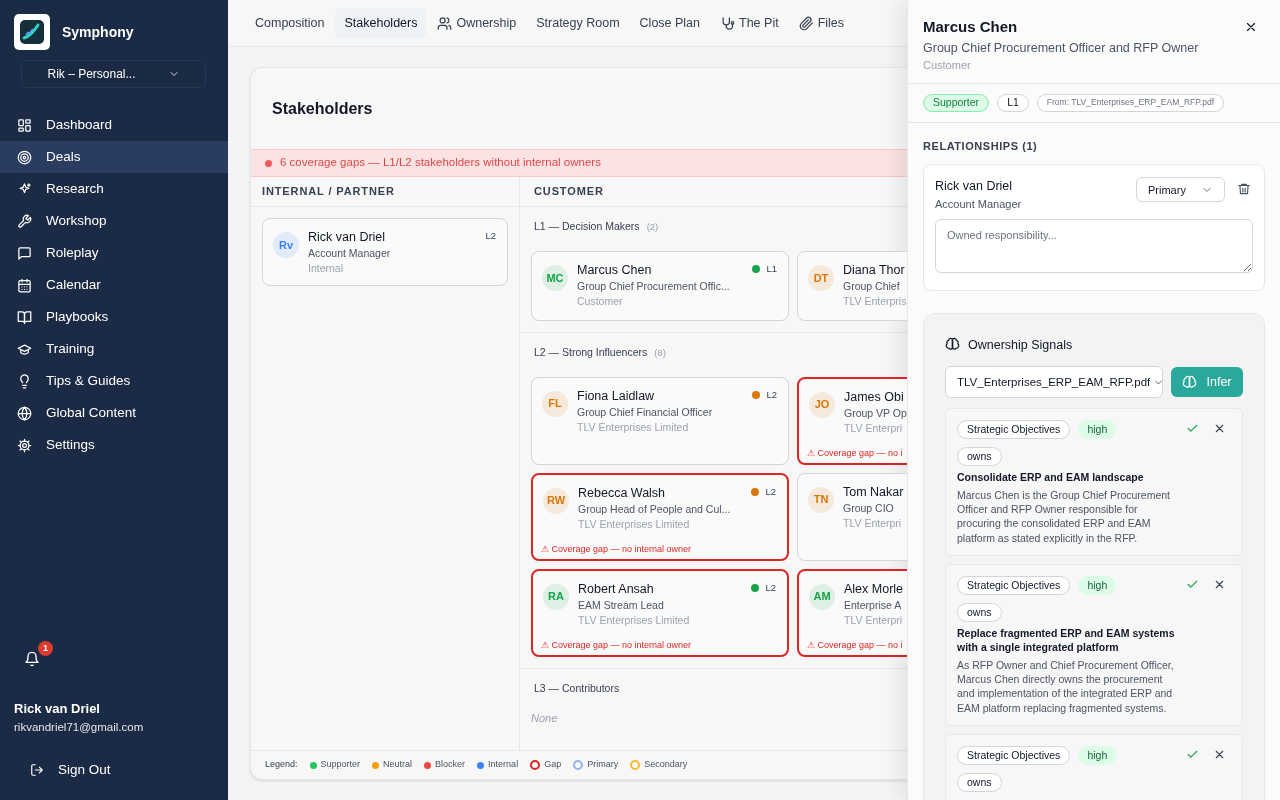 Image resolution: width=1280 pixels, height=800 pixels. What do you see at coordinates (660, 352) in the screenshot?
I see `group-count: (8)` at bounding box center [660, 352].